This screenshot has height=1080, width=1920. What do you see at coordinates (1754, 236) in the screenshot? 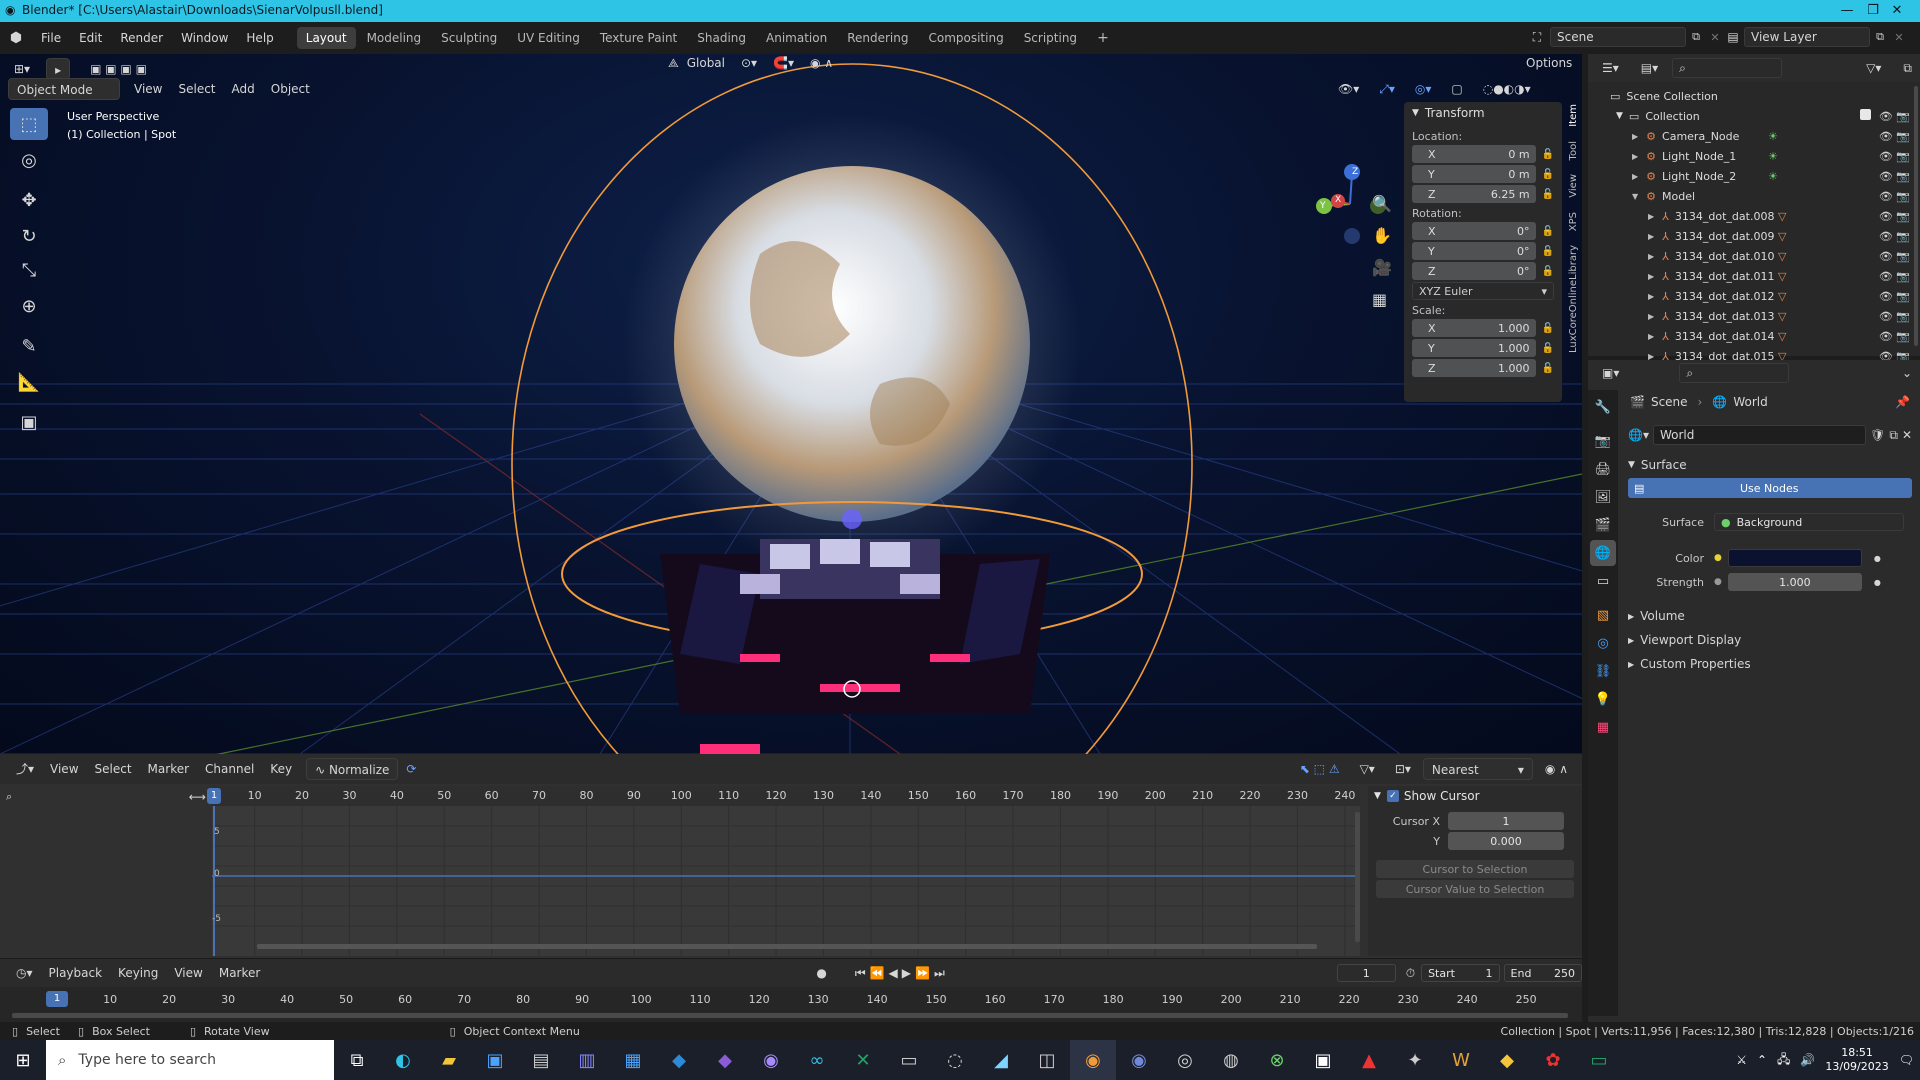
I see `outliner-item: ▶ ⅄ 3134_dot_dat.009 ▽ 👁 📷` at bounding box center [1754, 236].